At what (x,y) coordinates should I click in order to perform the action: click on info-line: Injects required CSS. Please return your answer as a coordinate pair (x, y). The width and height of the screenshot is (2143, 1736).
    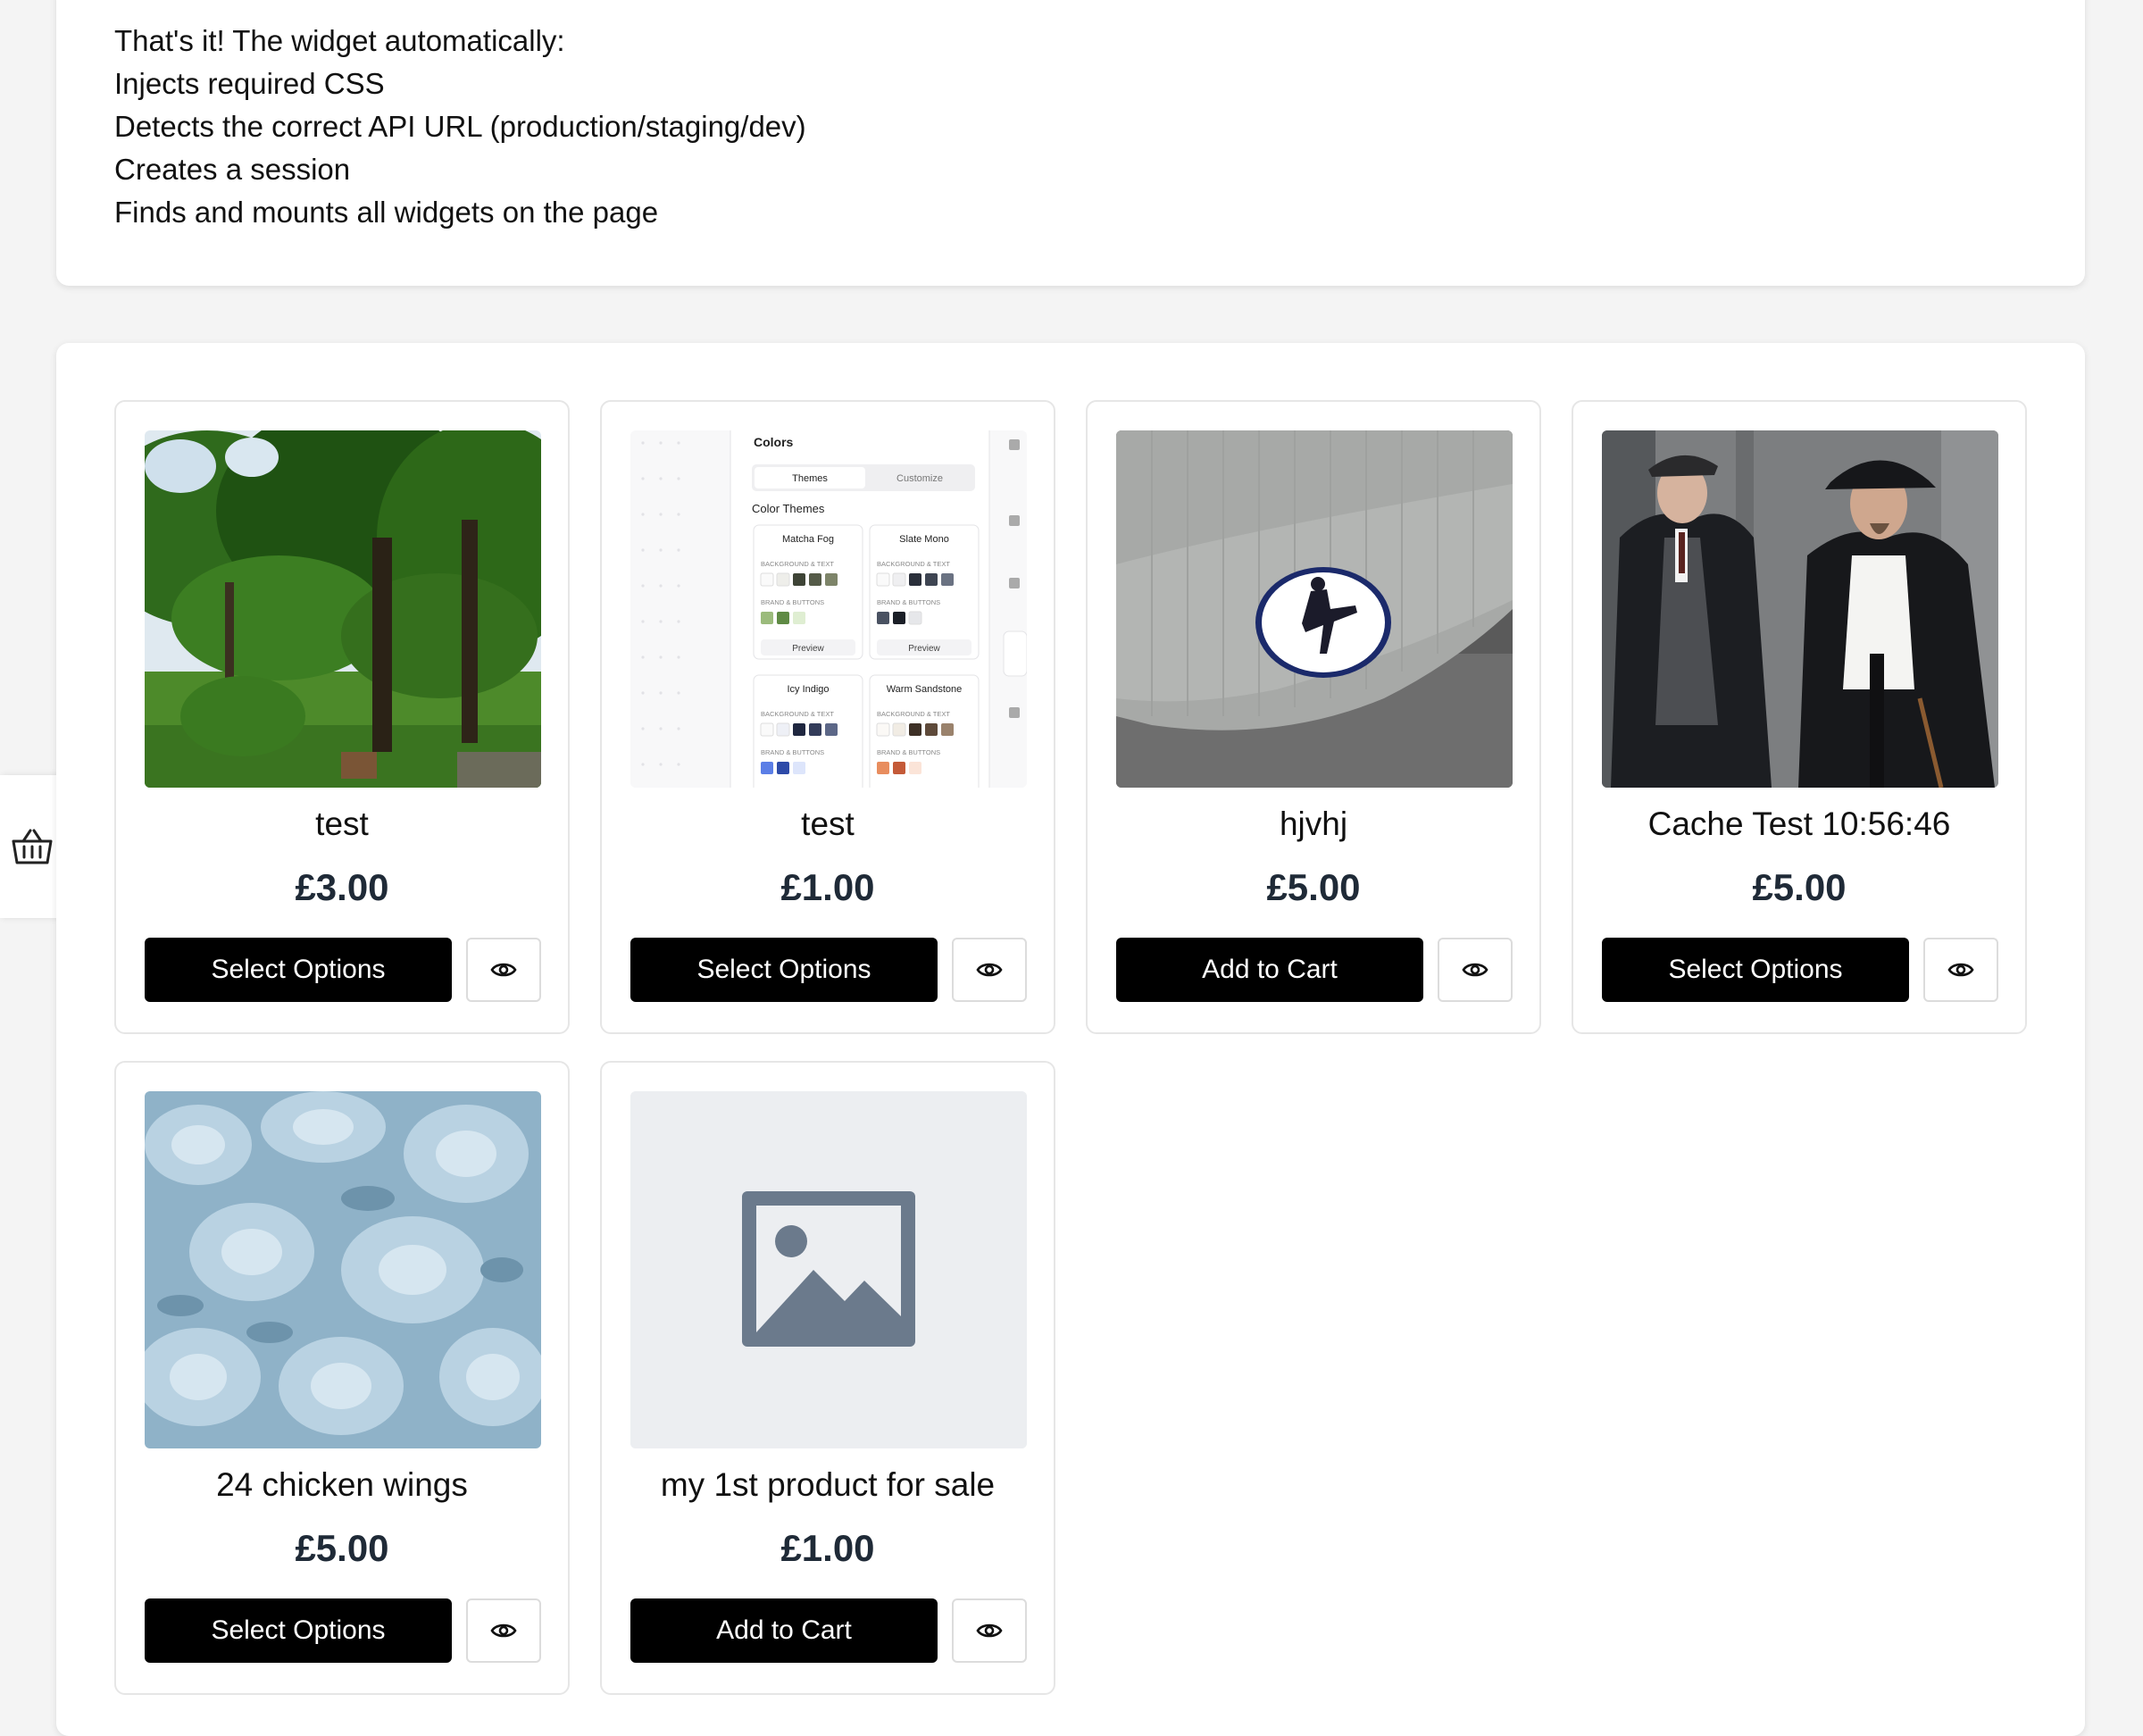
    Looking at the image, I should click on (249, 83).